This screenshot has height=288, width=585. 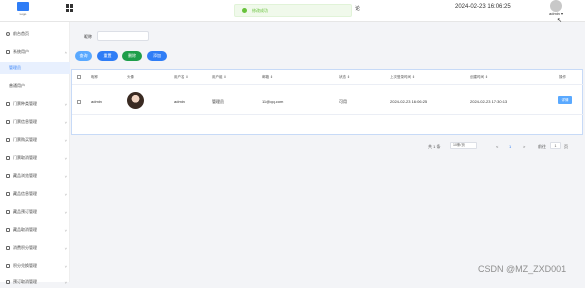 What do you see at coordinates (273, 101) in the screenshot?
I see `row-email: 11@qq.com` at bounding box center [273, 101].